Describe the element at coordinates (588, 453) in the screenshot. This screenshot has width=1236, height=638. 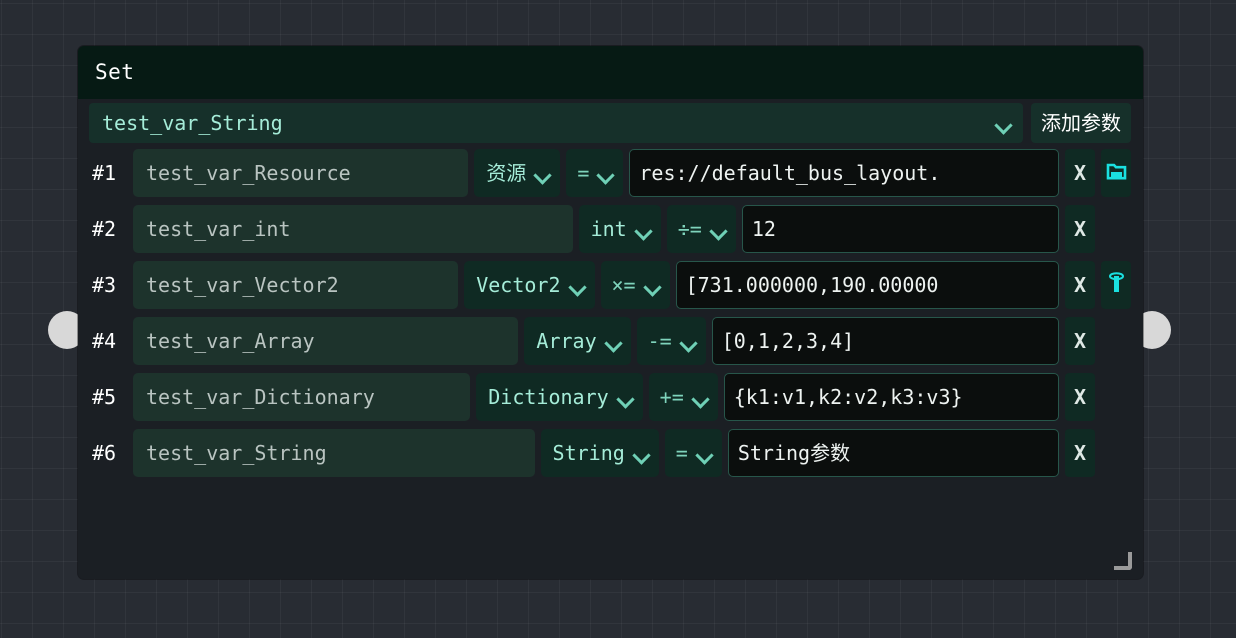
I see `parameter-type-value: String` at that location.